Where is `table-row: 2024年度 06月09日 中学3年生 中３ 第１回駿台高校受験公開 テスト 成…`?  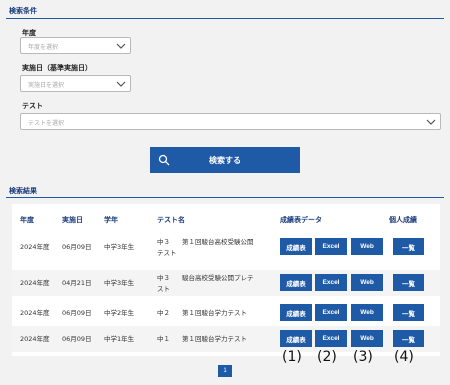 table-row: 2024年度 06月09日 中学3年生 中３ 第１回駿台高校受験公開 テスト 成… is located at coordinates (226, 247).